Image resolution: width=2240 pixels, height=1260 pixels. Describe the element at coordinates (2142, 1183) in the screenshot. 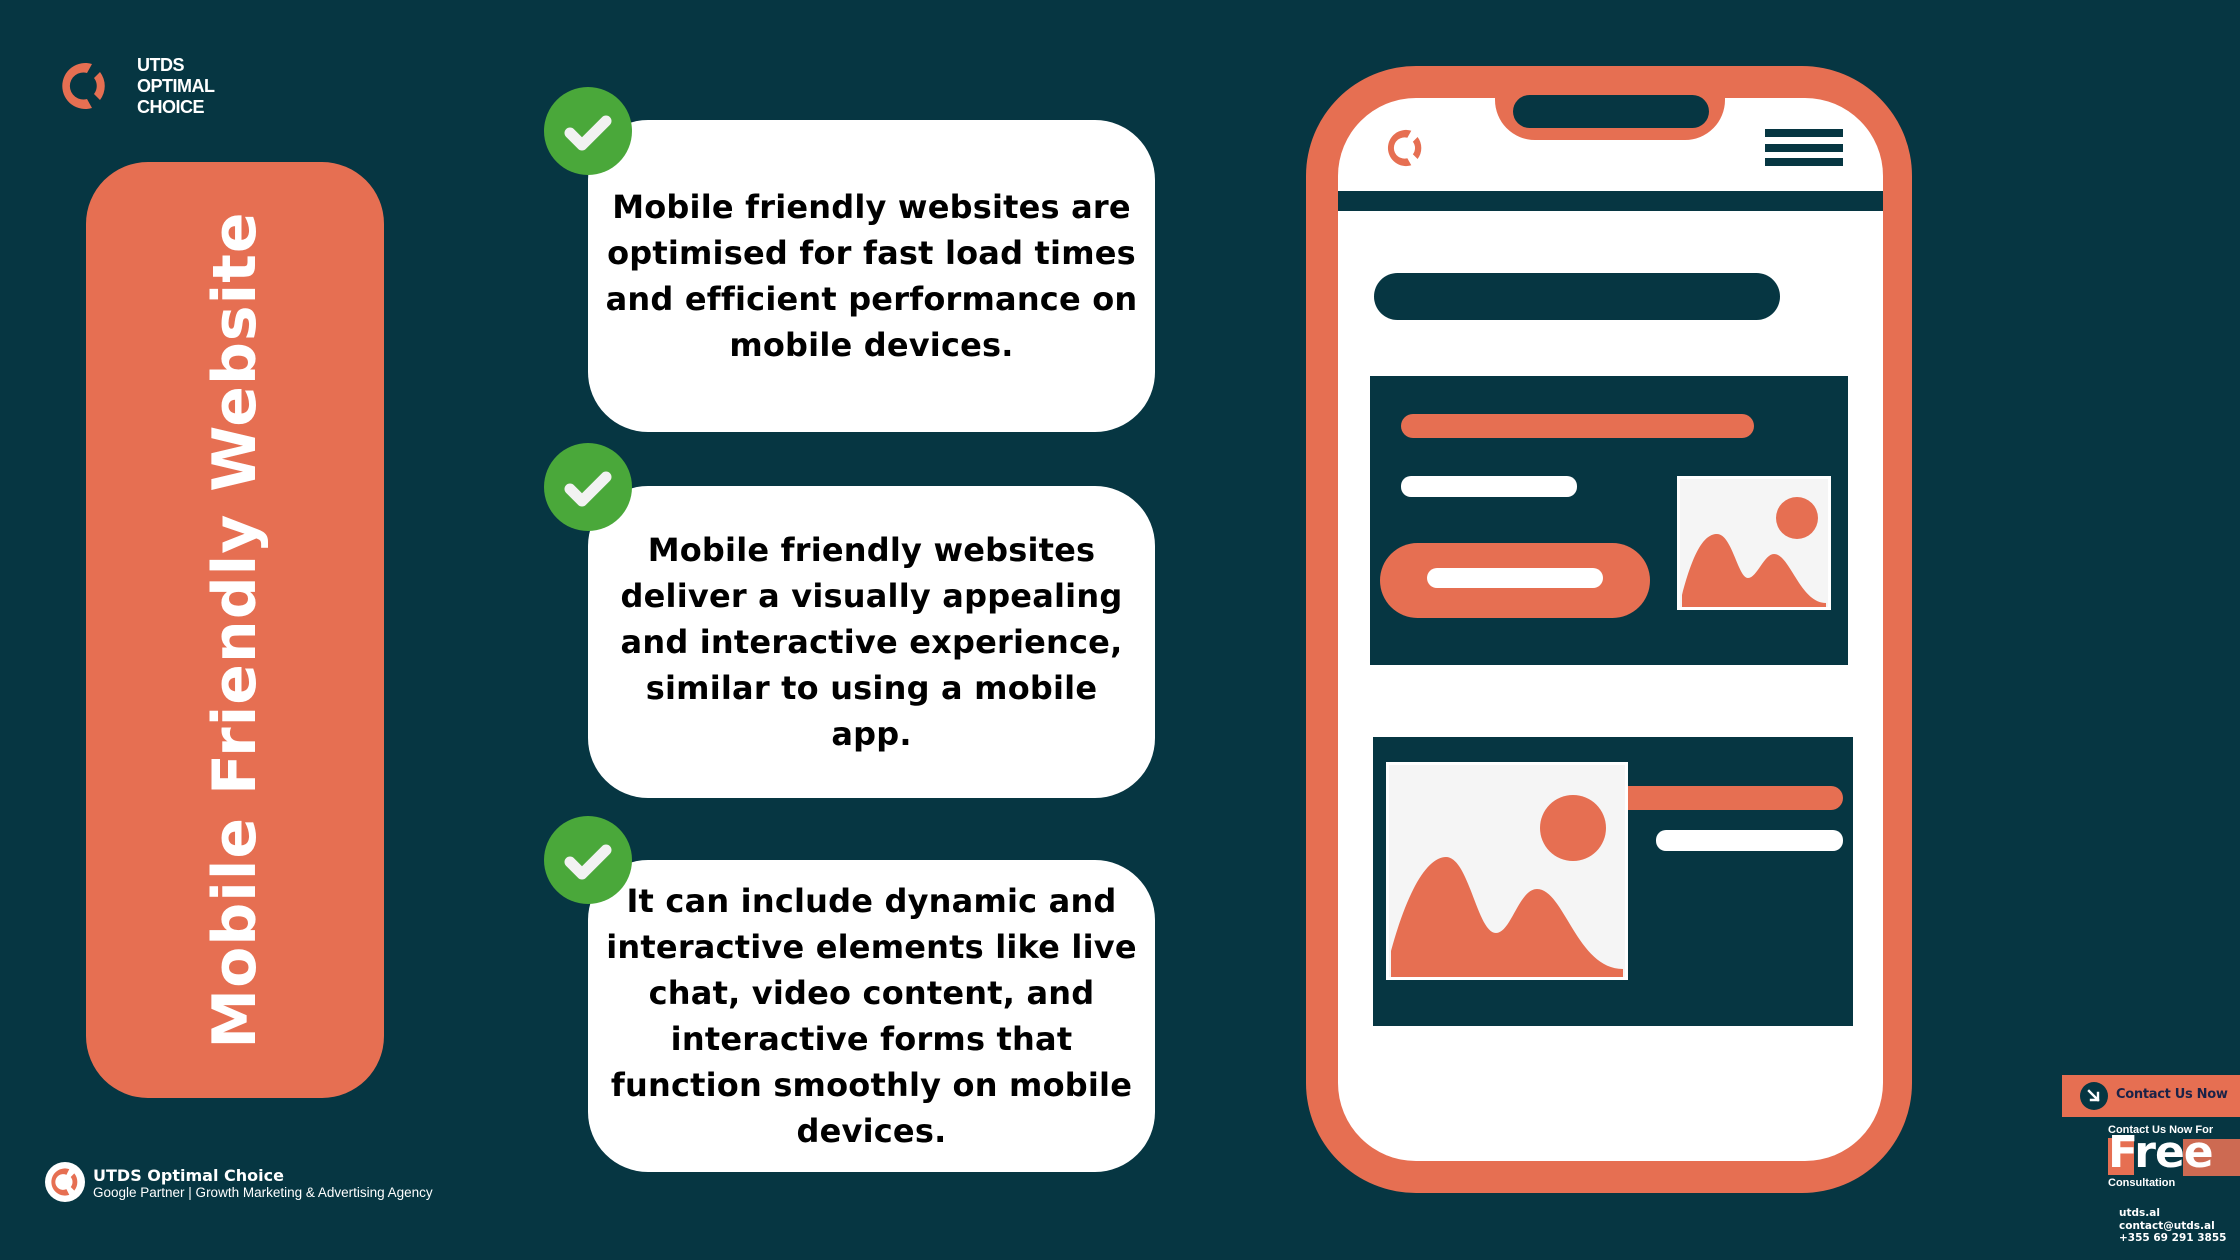

I see `promo-text: Consultation` at that location.